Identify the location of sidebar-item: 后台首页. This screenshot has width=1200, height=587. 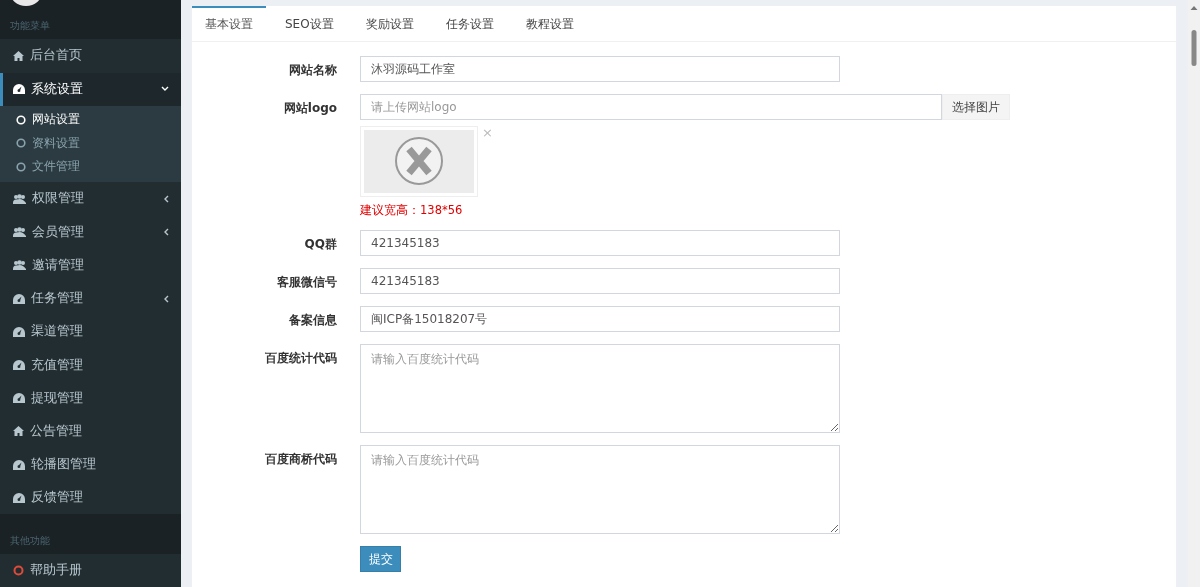
(90, 56).